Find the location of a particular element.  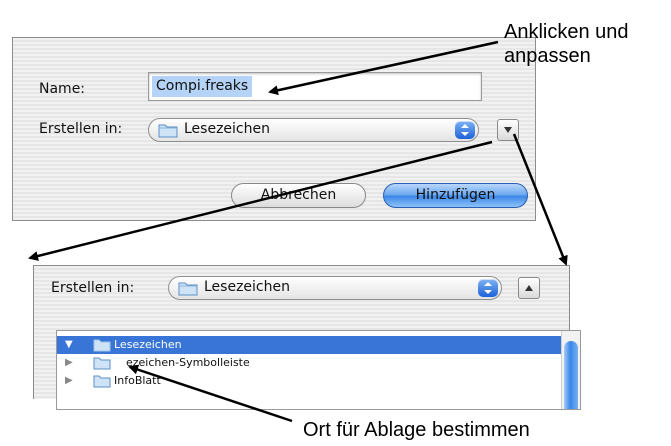

annotation-top: Anklicken und anpassen is located at coordinates (566, 44).